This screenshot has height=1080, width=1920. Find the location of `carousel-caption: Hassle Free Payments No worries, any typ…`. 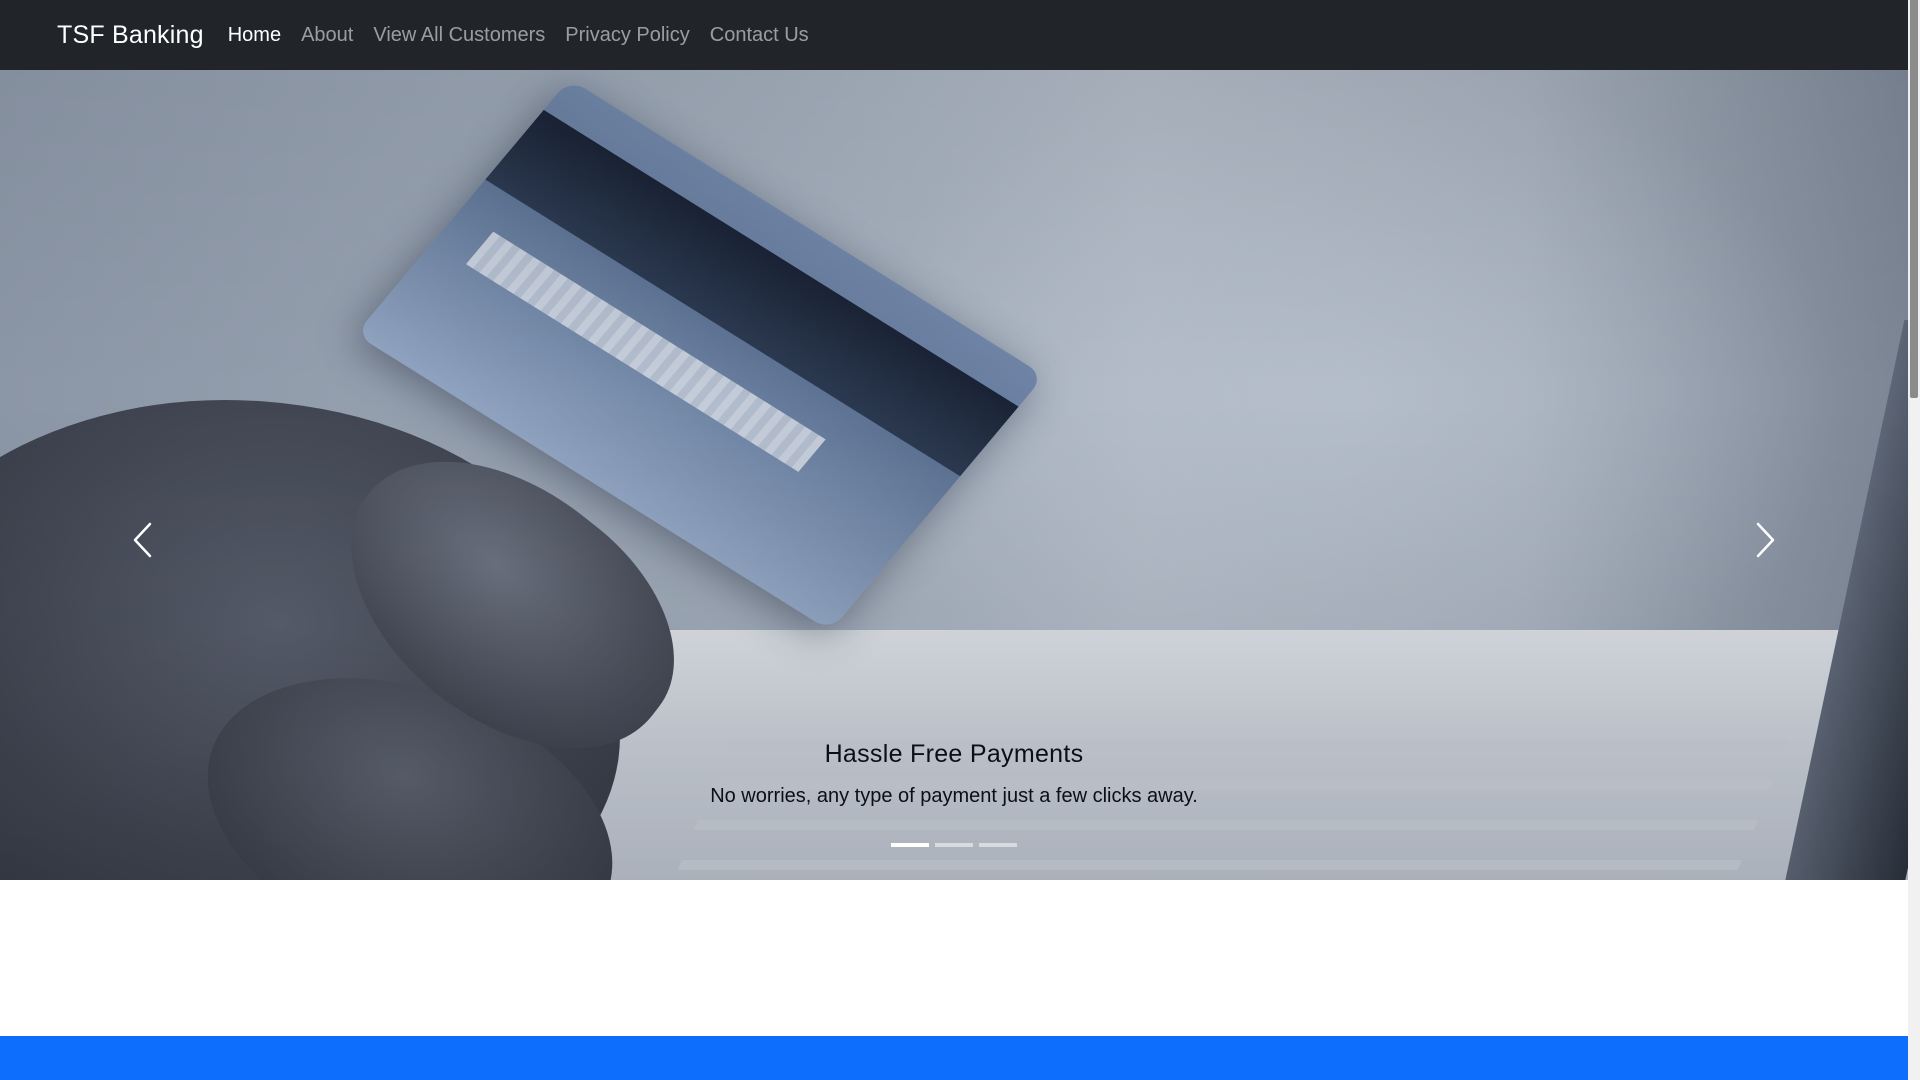

carousel-caption: Hassle Free Payments No worries, any typ… is located at coordinates (954, 774).